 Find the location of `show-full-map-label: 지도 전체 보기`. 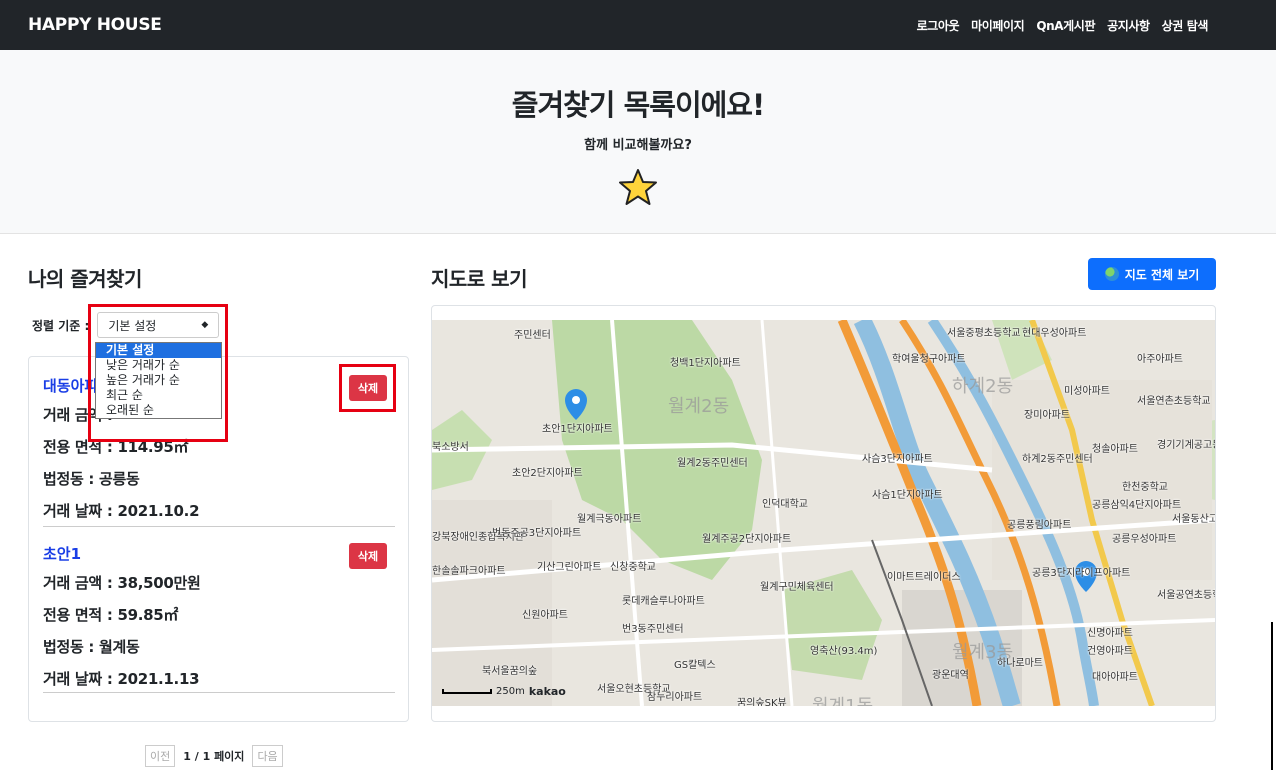

show-full-map-label: 지도 전체 보기 is located at coordinates (1162, 274).